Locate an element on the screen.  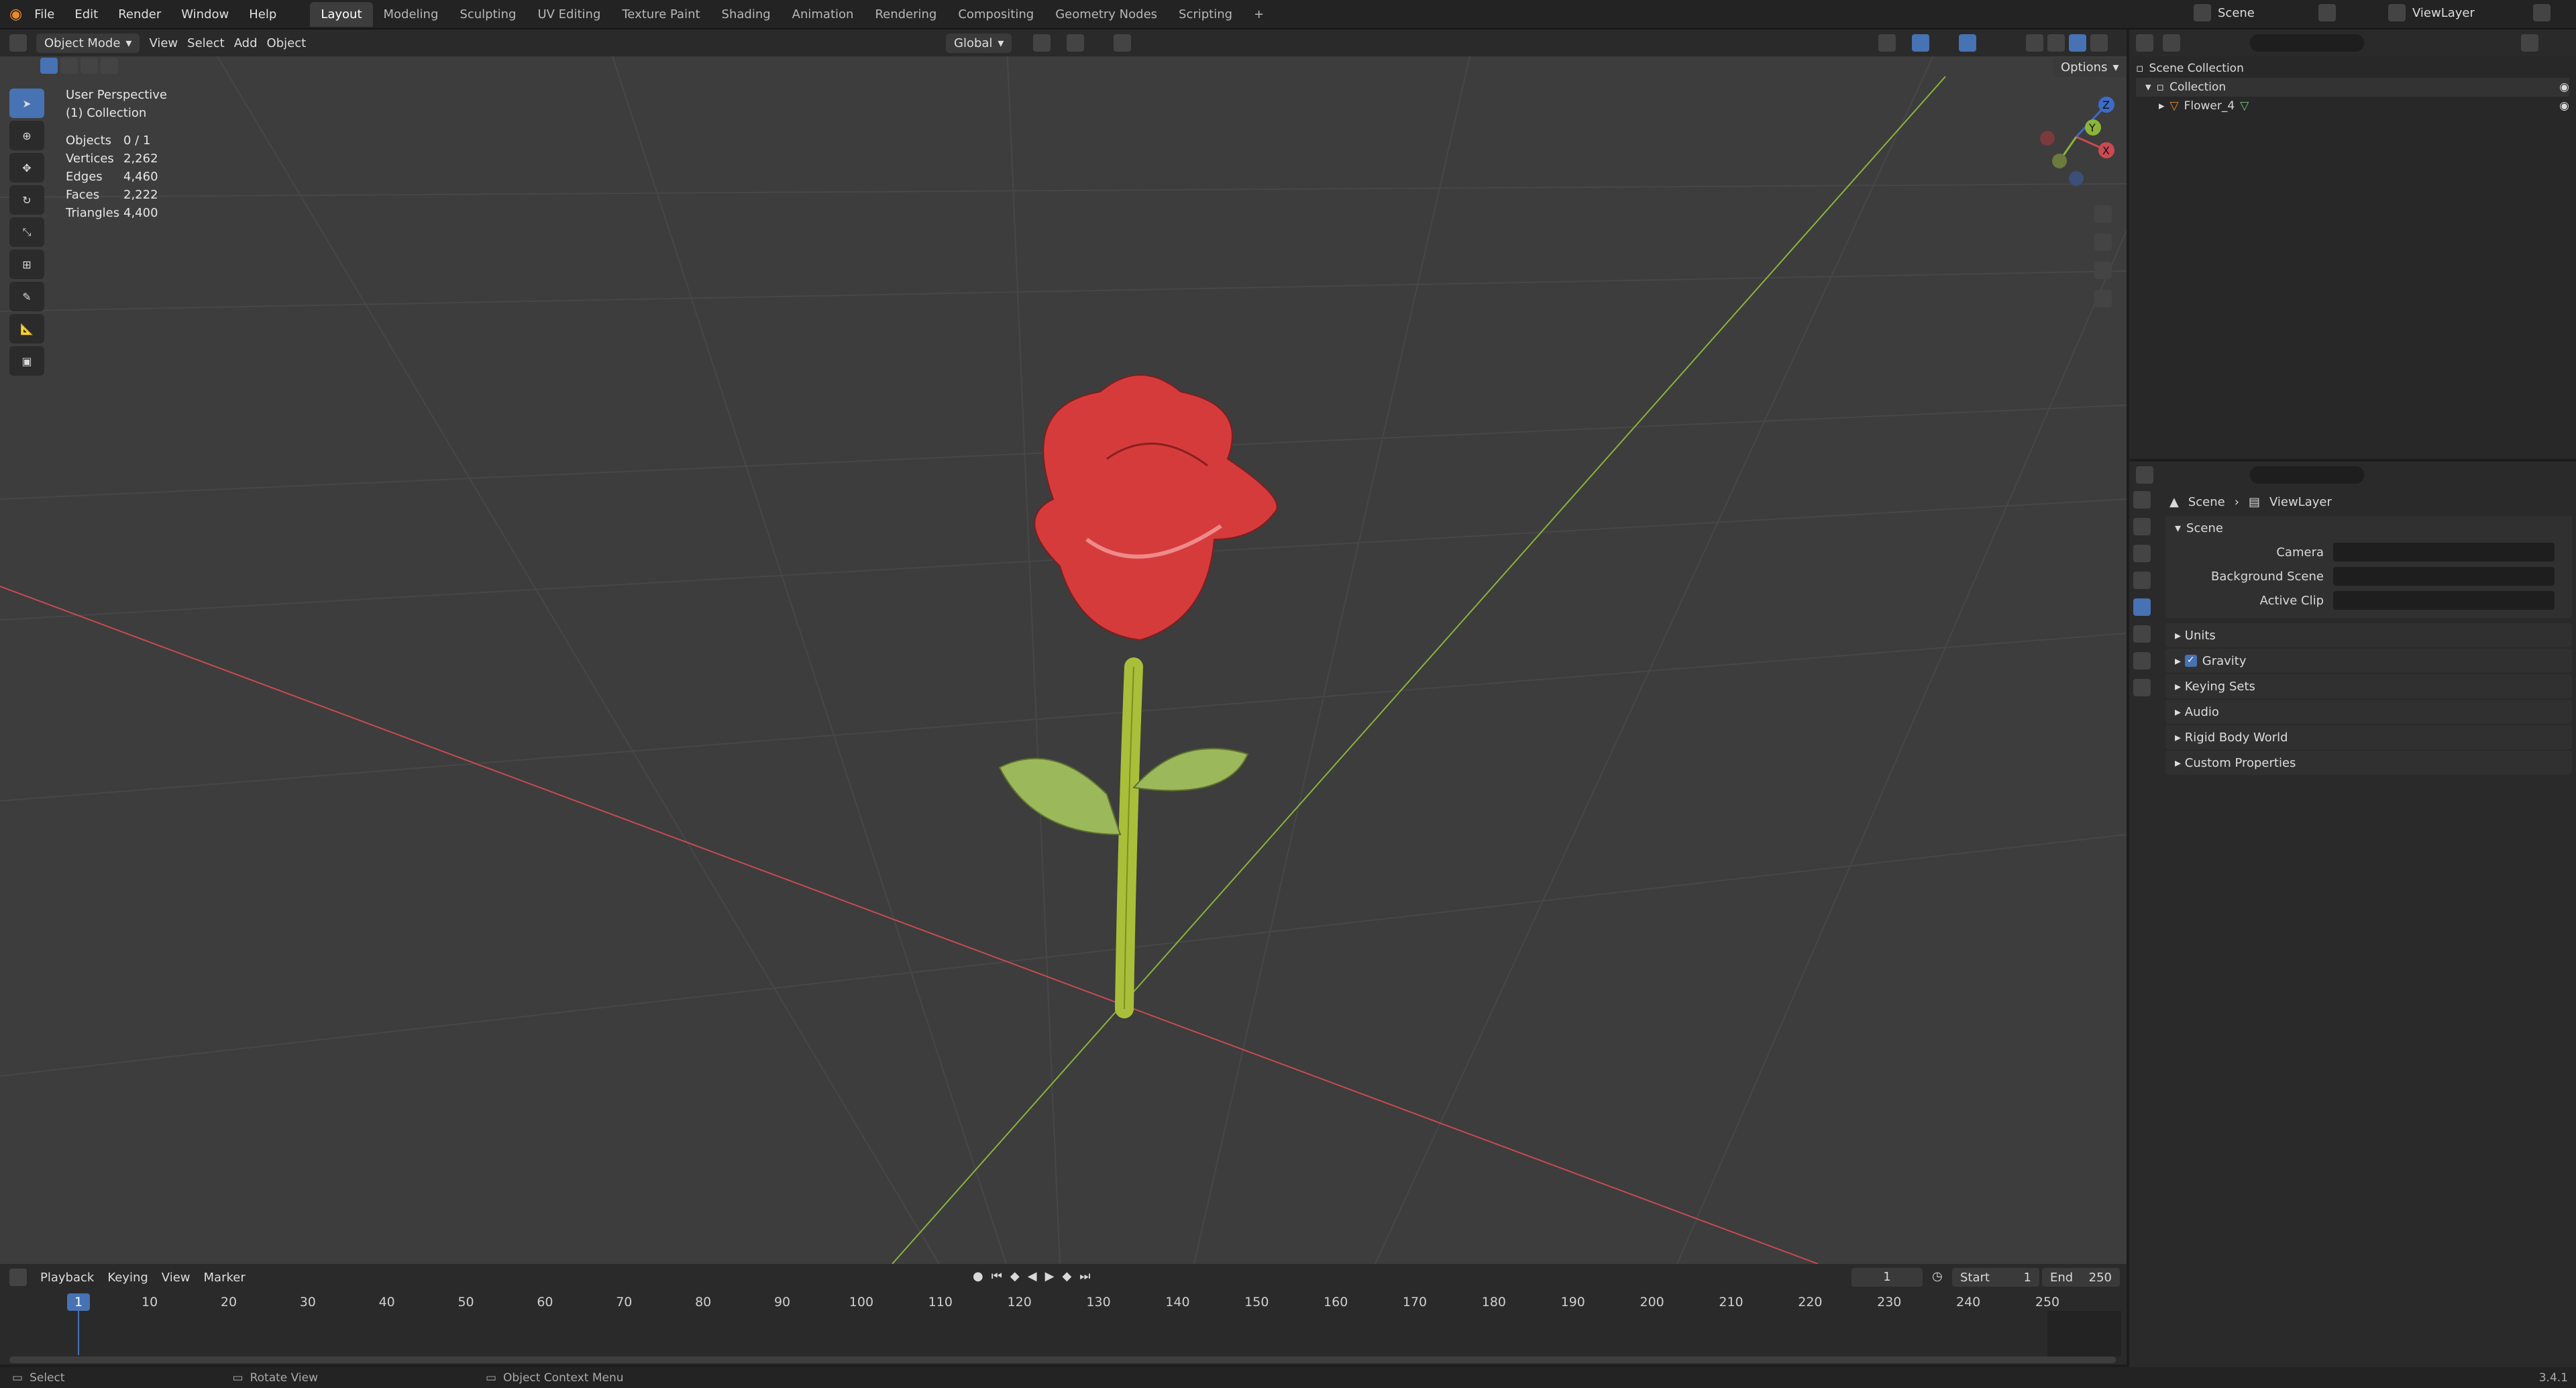
scene-name: Scene is located at coordinates (2265, 13).